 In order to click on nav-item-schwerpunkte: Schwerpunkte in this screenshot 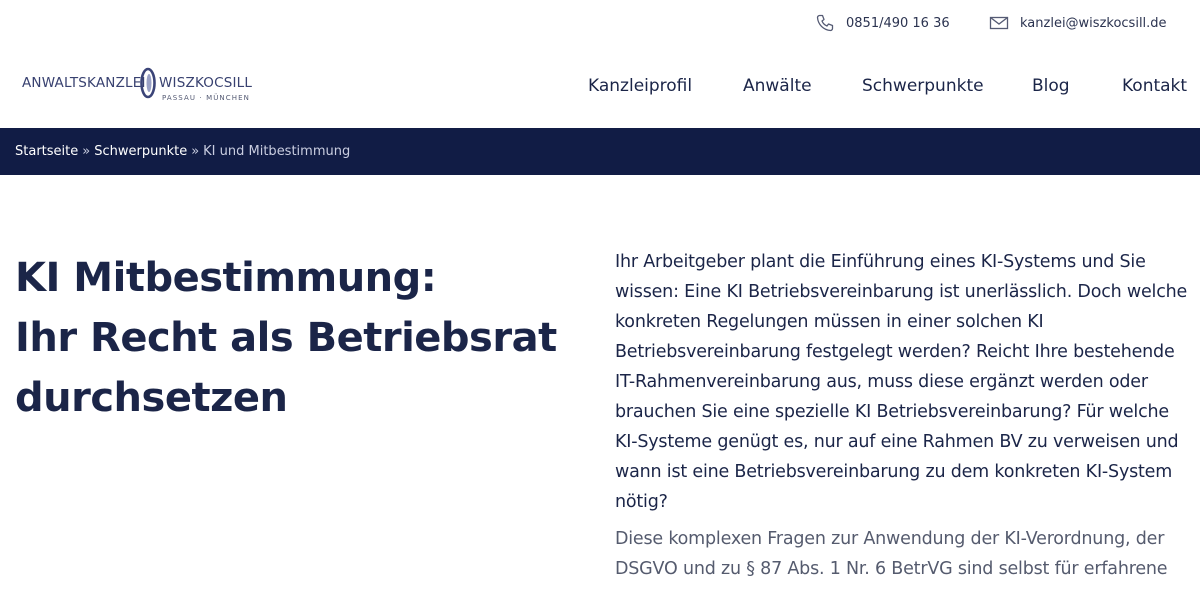, I will do `click(923, 86)`.